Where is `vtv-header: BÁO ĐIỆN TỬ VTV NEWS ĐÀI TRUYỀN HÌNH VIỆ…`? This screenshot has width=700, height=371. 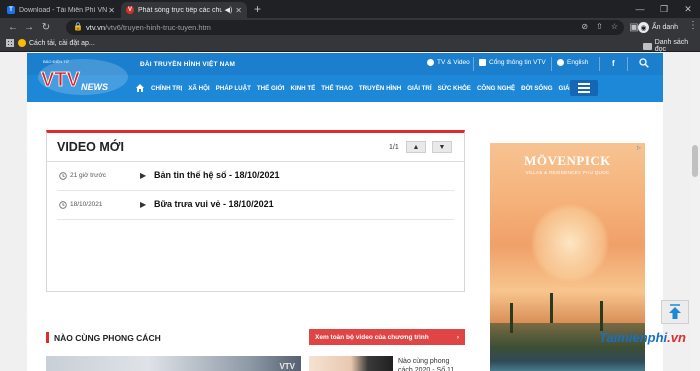
vtv-header: BÁO ĐIỆN TỬ VTV NEWS ĐÀI TRUYỀN HÌNH VIỆ… is located at coordinates (345, 77).